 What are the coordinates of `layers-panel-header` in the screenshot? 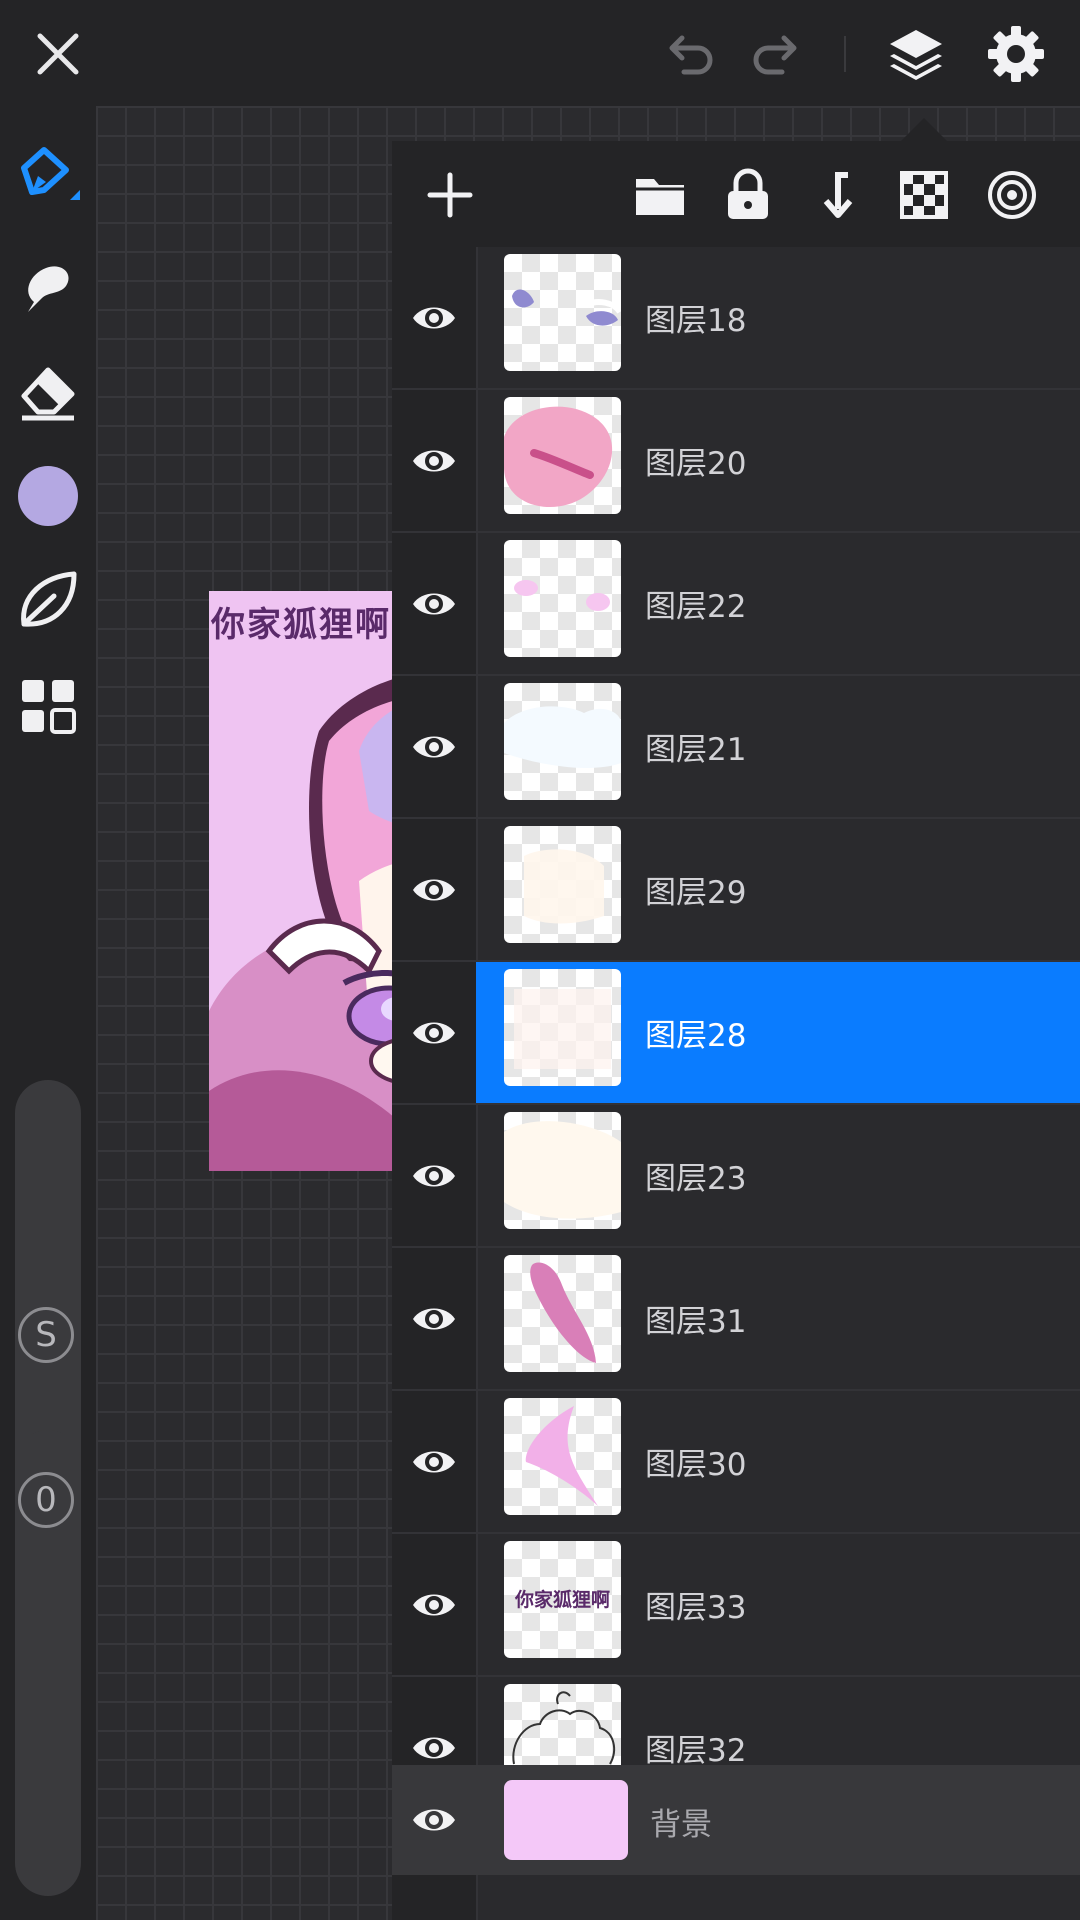 It's located at (736, 194).